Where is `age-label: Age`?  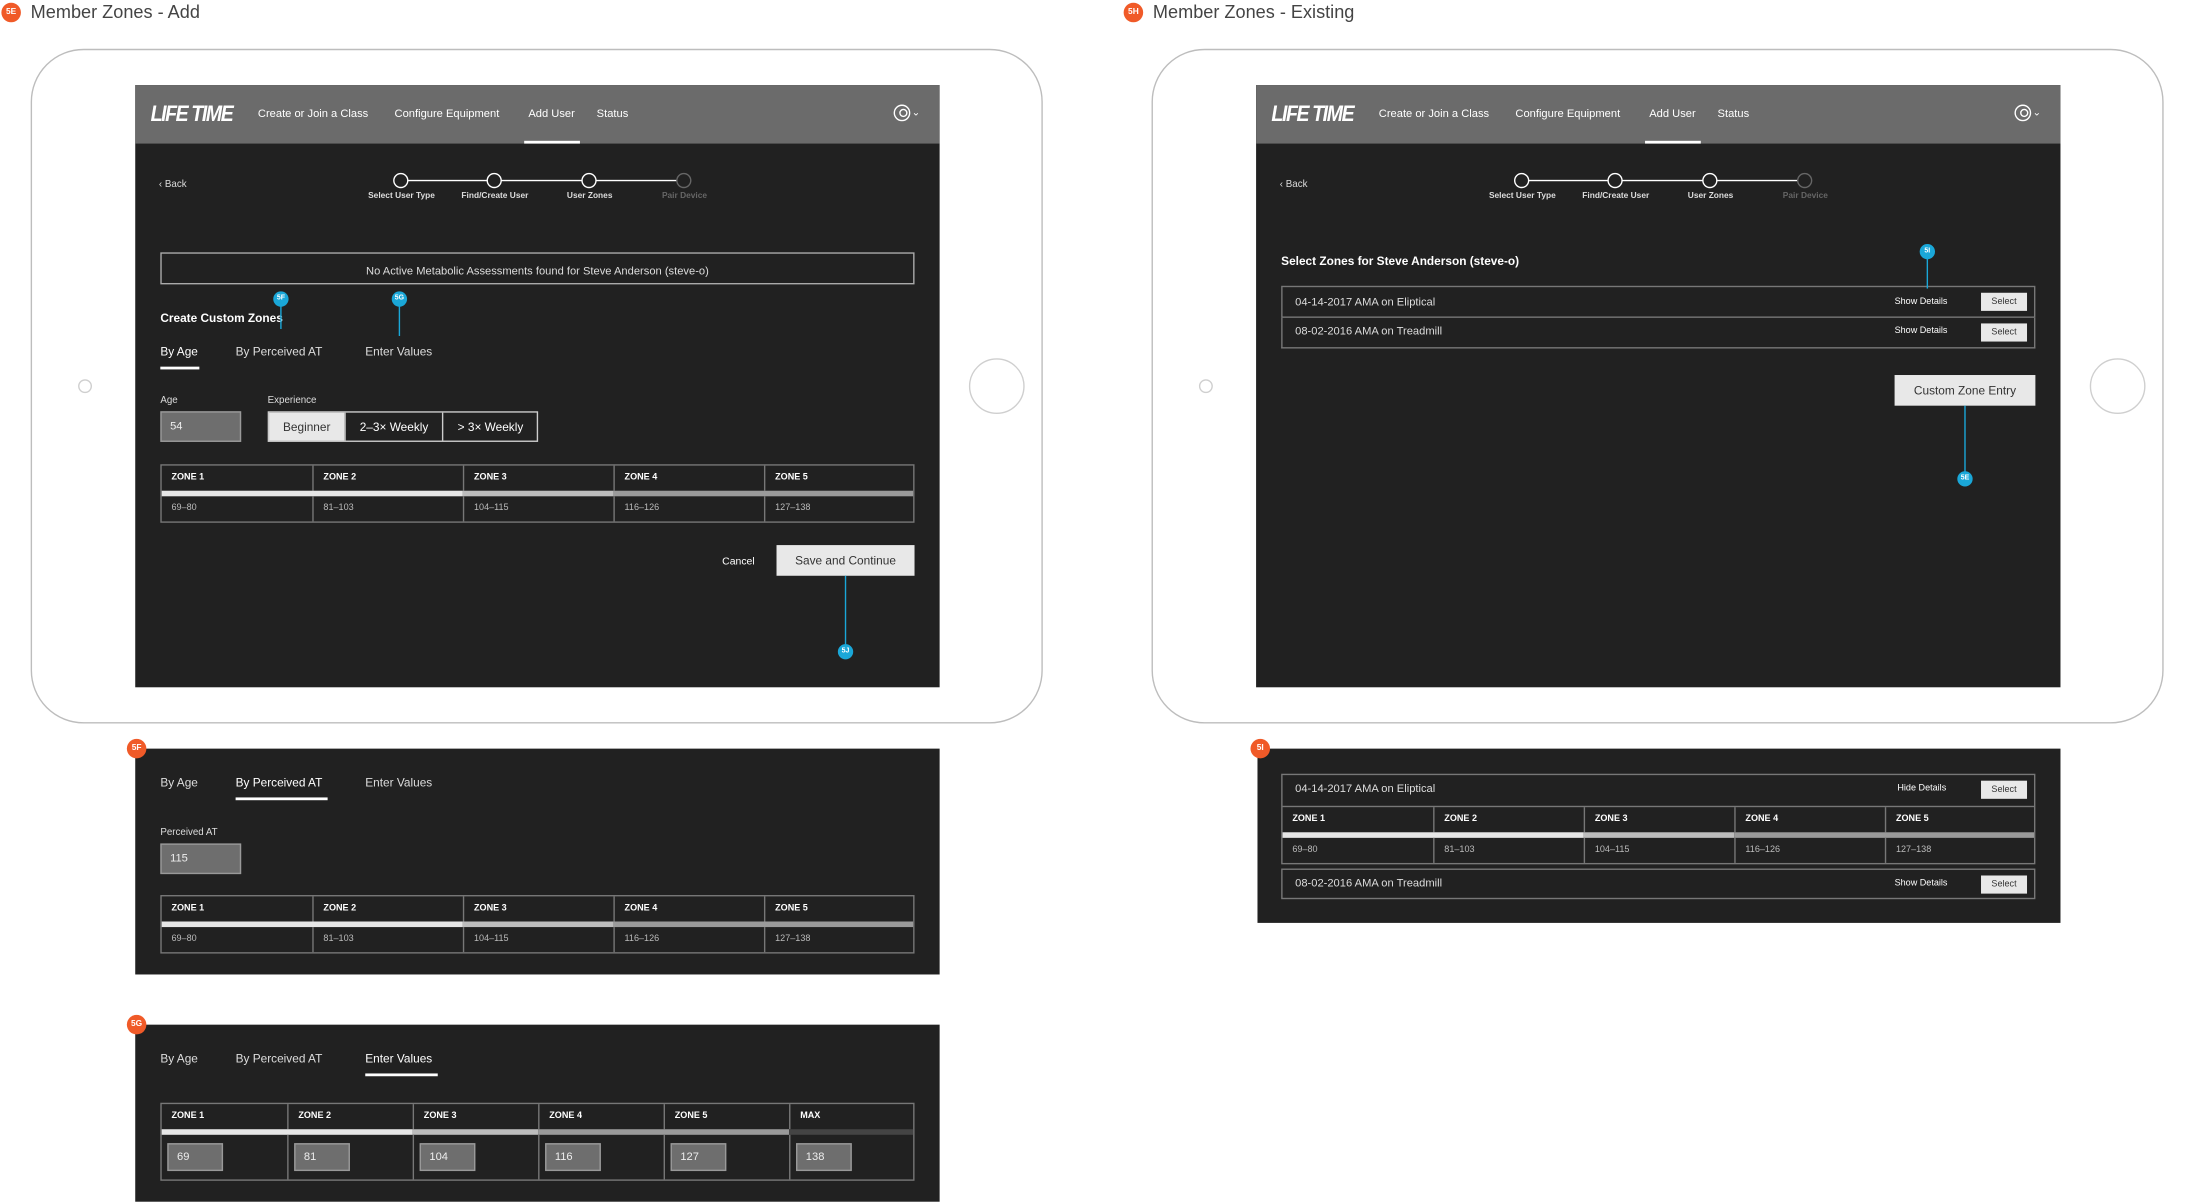
age-label: Age is located at coordinates (169, 400).